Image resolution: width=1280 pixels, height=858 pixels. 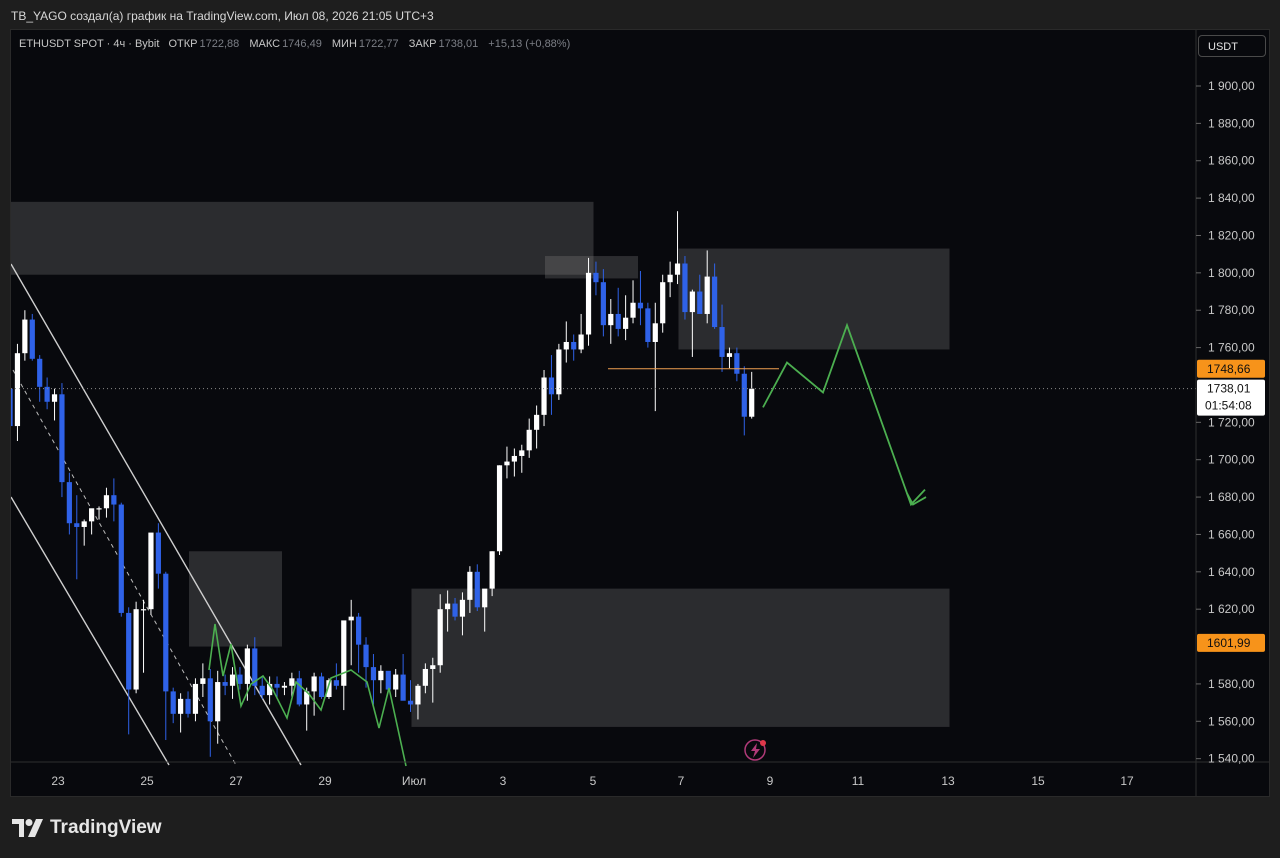 What do you see at coordinates (90, 631) in the screenshot?
I see `channel-lower-line` at bounding box center [90, 631].